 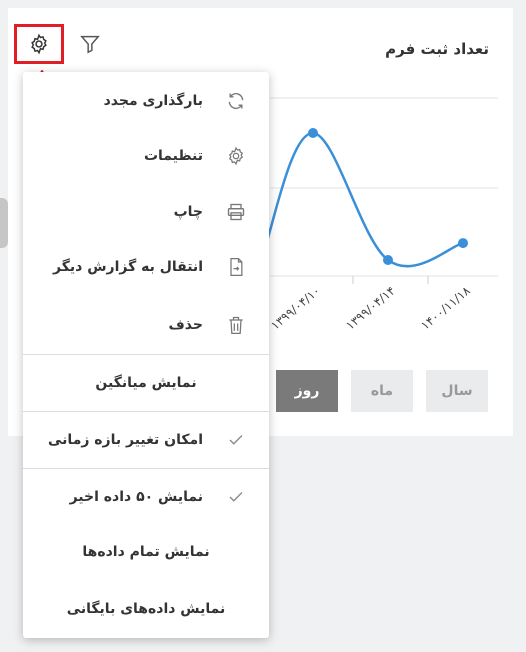 I want to click on menu-item-label: نمایش ۵۰ داده اخیر, so click(x=136, y=497).